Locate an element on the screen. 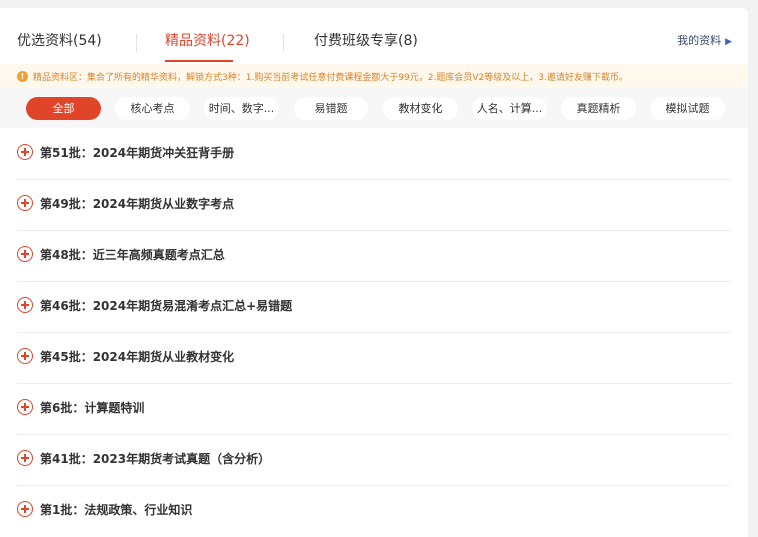 The image size is (758, 537). list-item-label: 第6批：计算题特训 is located at coordinates (92, 408).